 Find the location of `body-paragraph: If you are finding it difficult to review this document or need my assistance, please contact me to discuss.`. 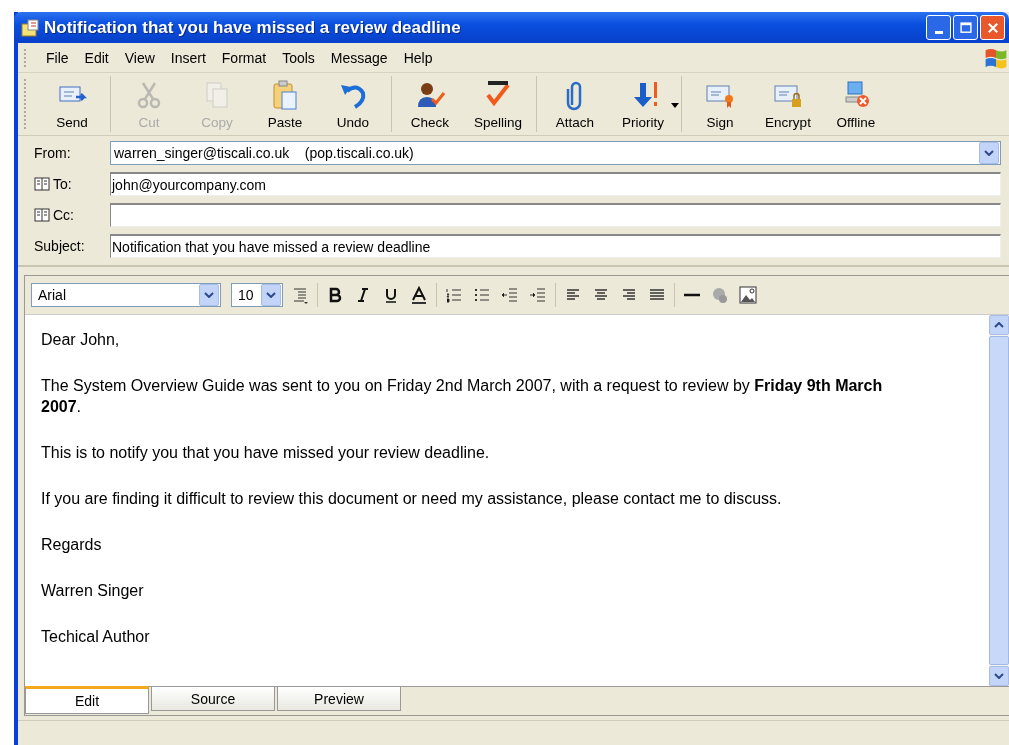

body-paragraph: If you are finding it difficult to review this document or need my assistance, please contact me to discuss. is located at coordinates (412, 499).